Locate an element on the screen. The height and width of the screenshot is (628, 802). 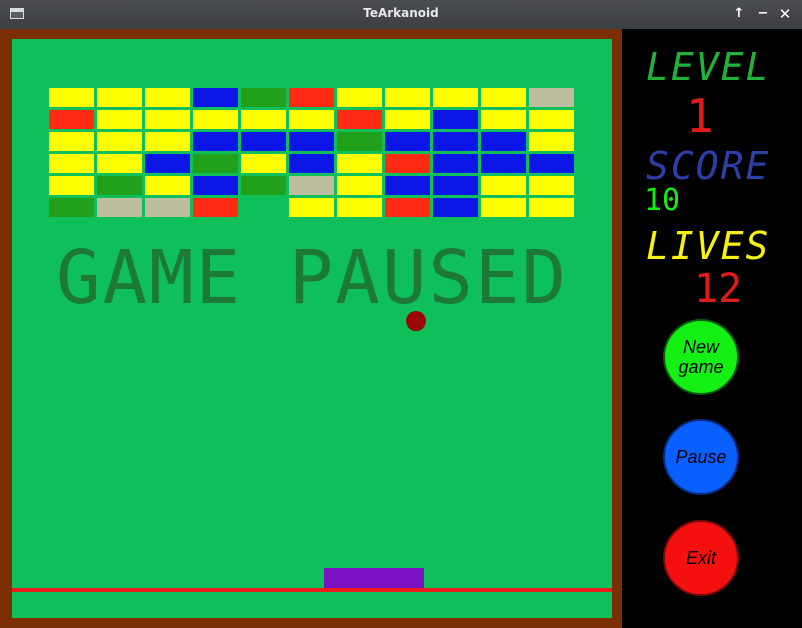
paddle is located at coordinates (374, 578).